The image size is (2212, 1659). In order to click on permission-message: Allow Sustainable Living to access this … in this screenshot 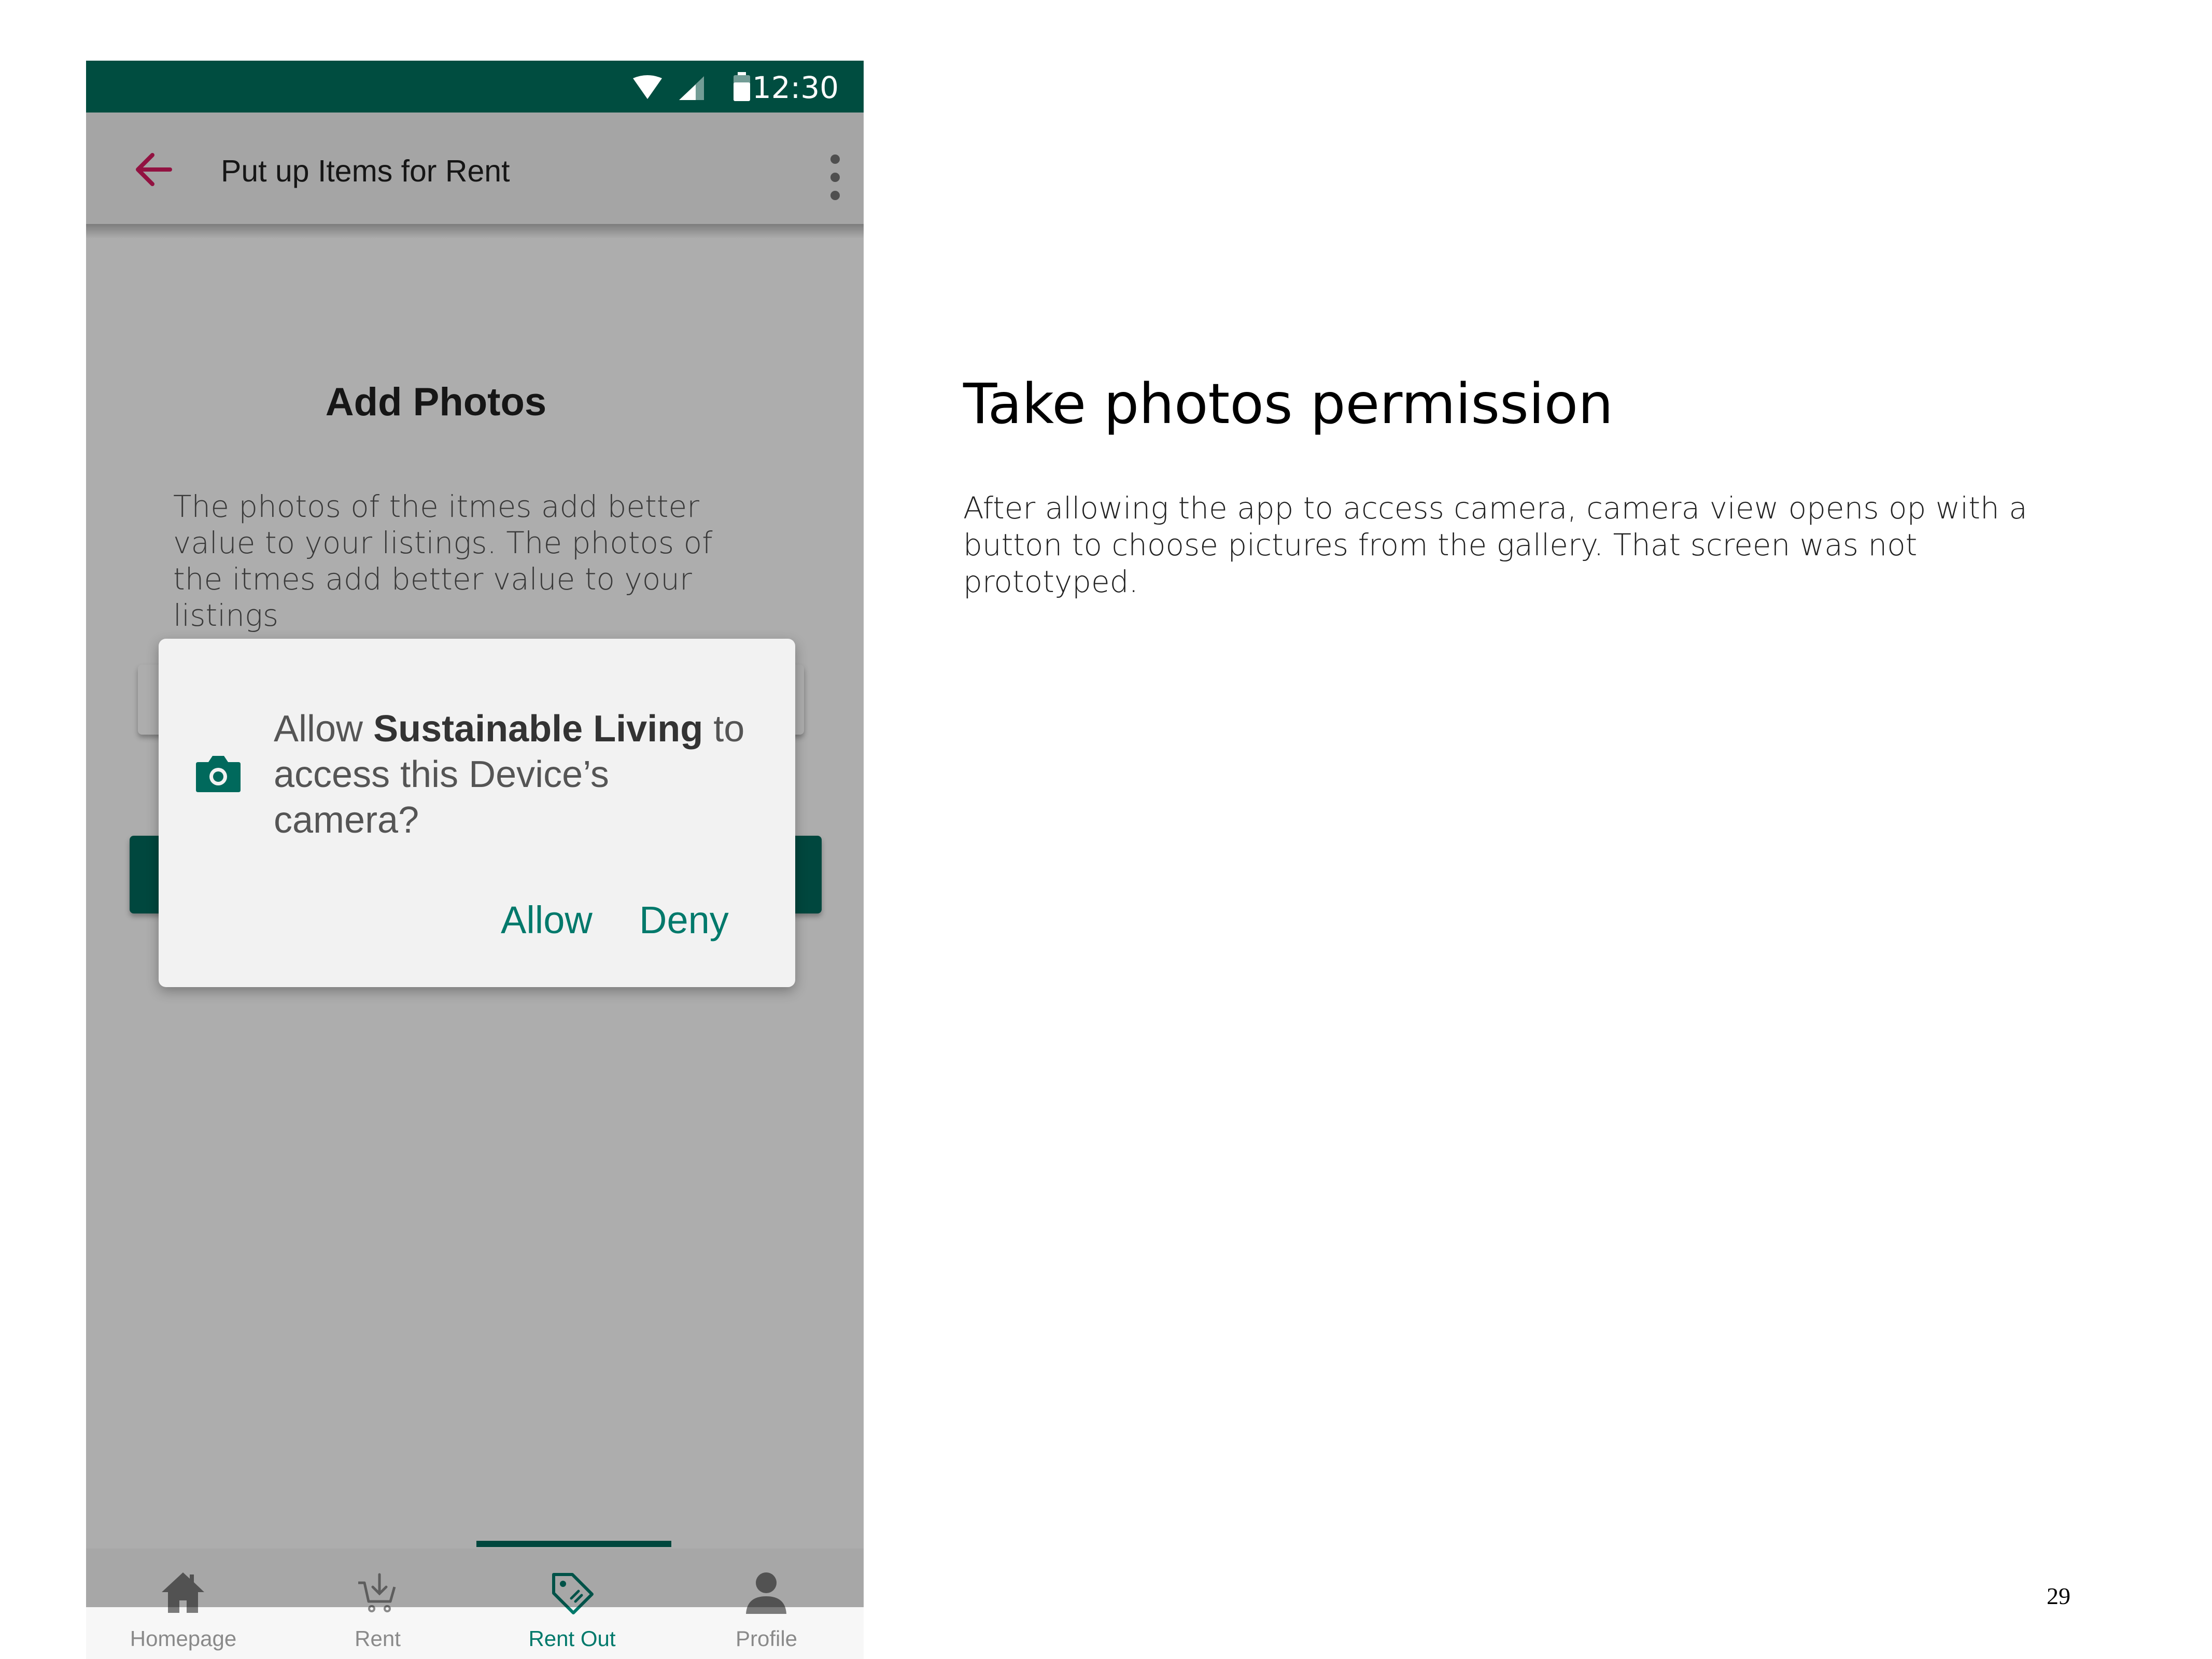, I will do `click(517, 774)`.